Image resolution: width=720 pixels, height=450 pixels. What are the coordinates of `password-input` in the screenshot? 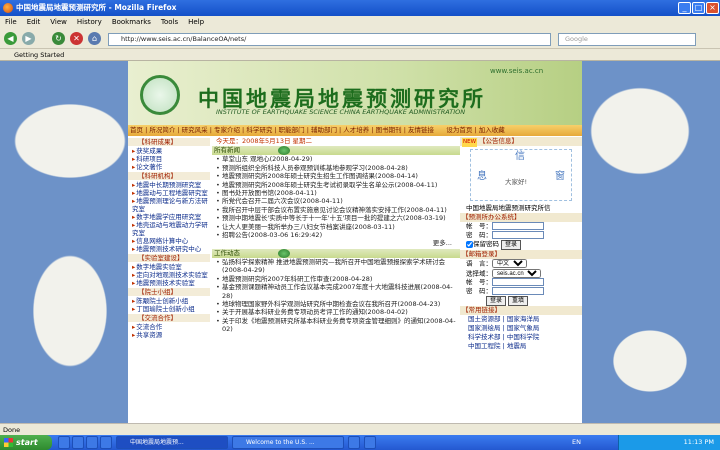 It's located at (518, 235).